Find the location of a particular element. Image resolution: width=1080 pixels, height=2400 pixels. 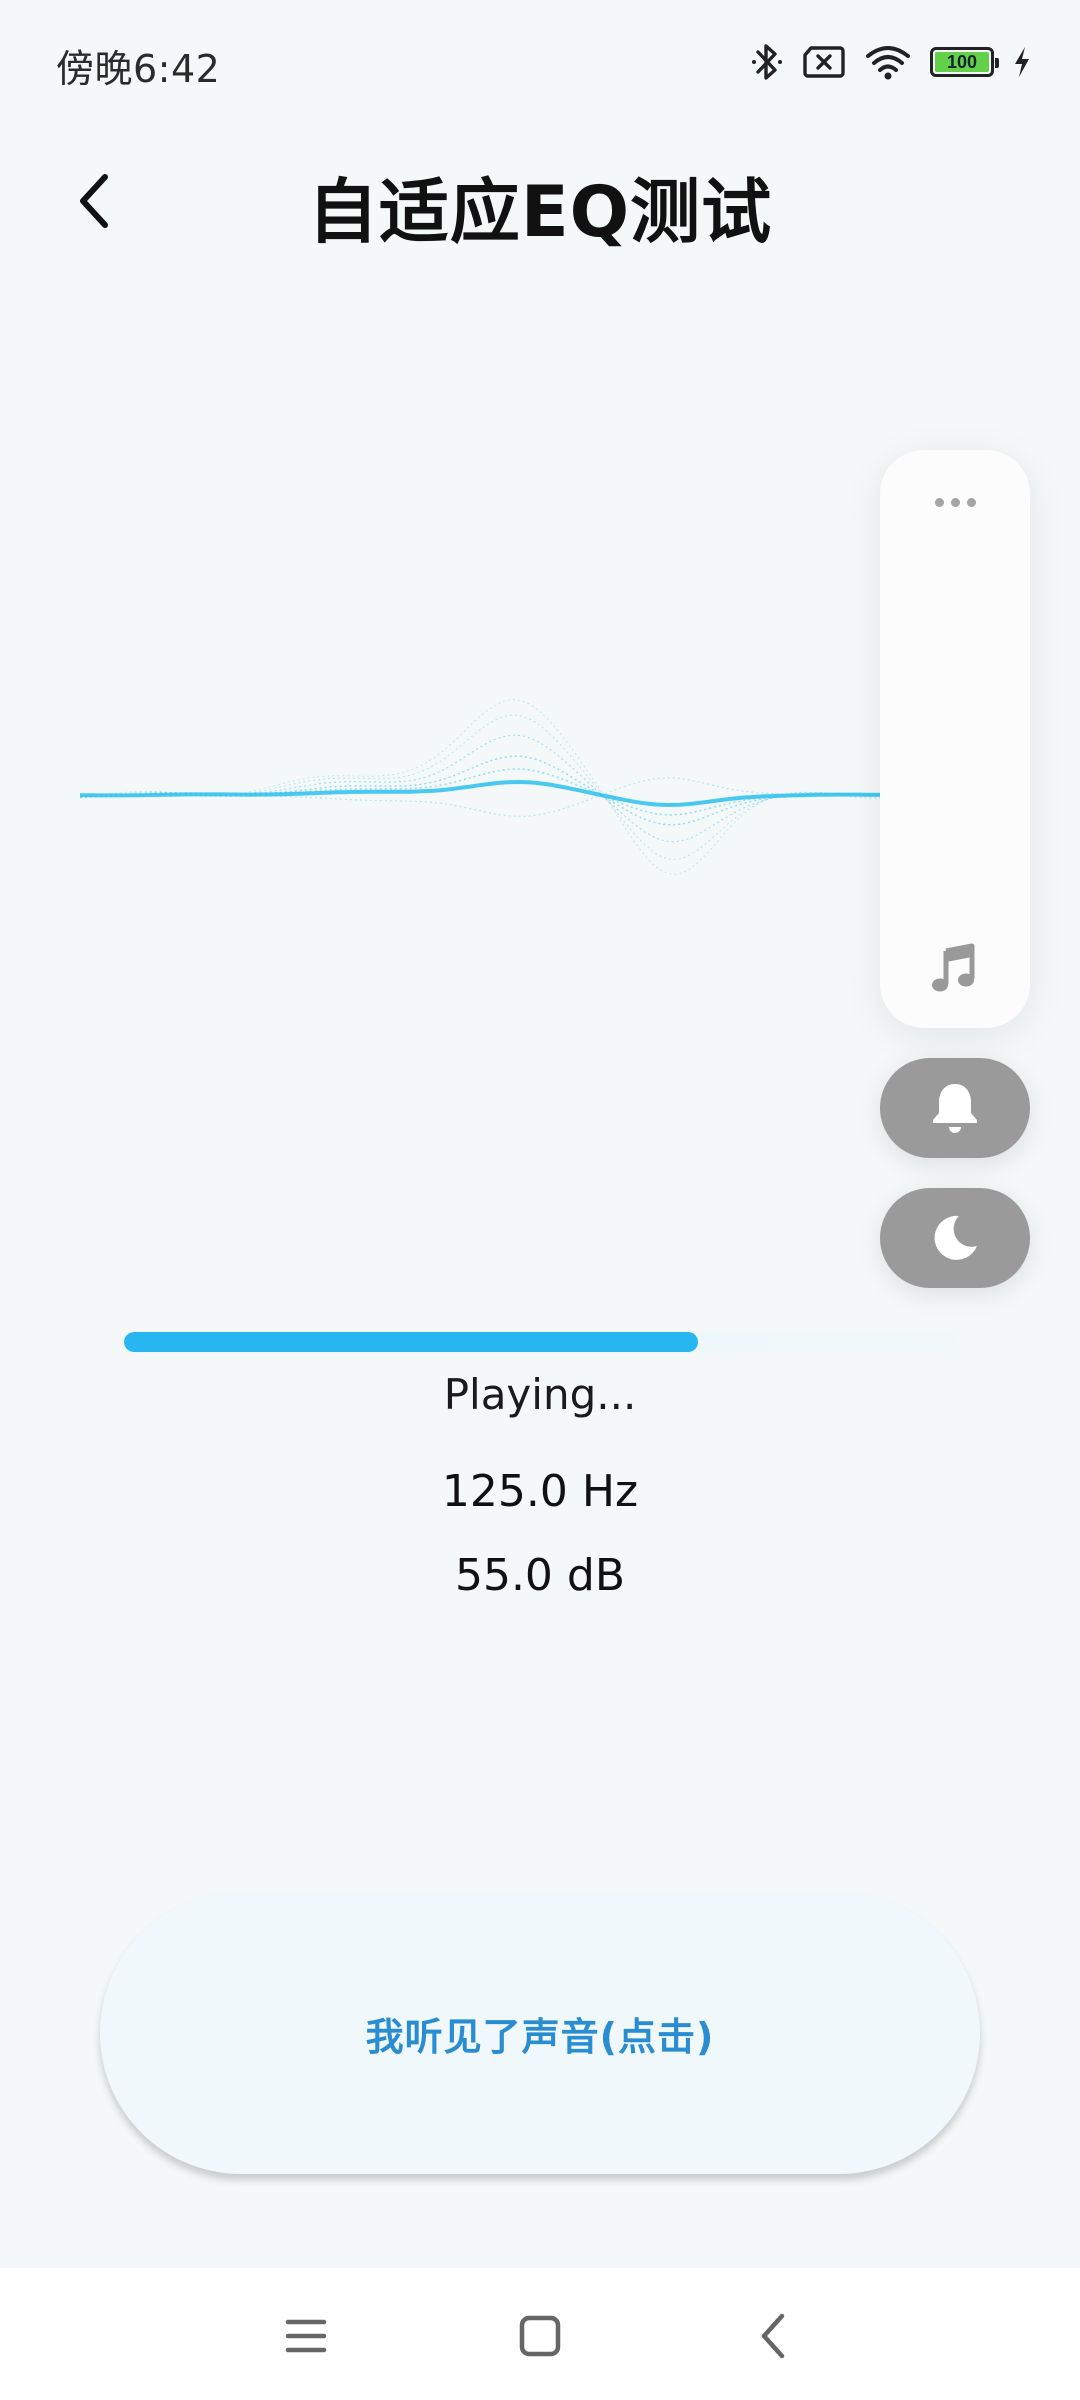

status-icons: 100 is located at coordinates (891, 62).